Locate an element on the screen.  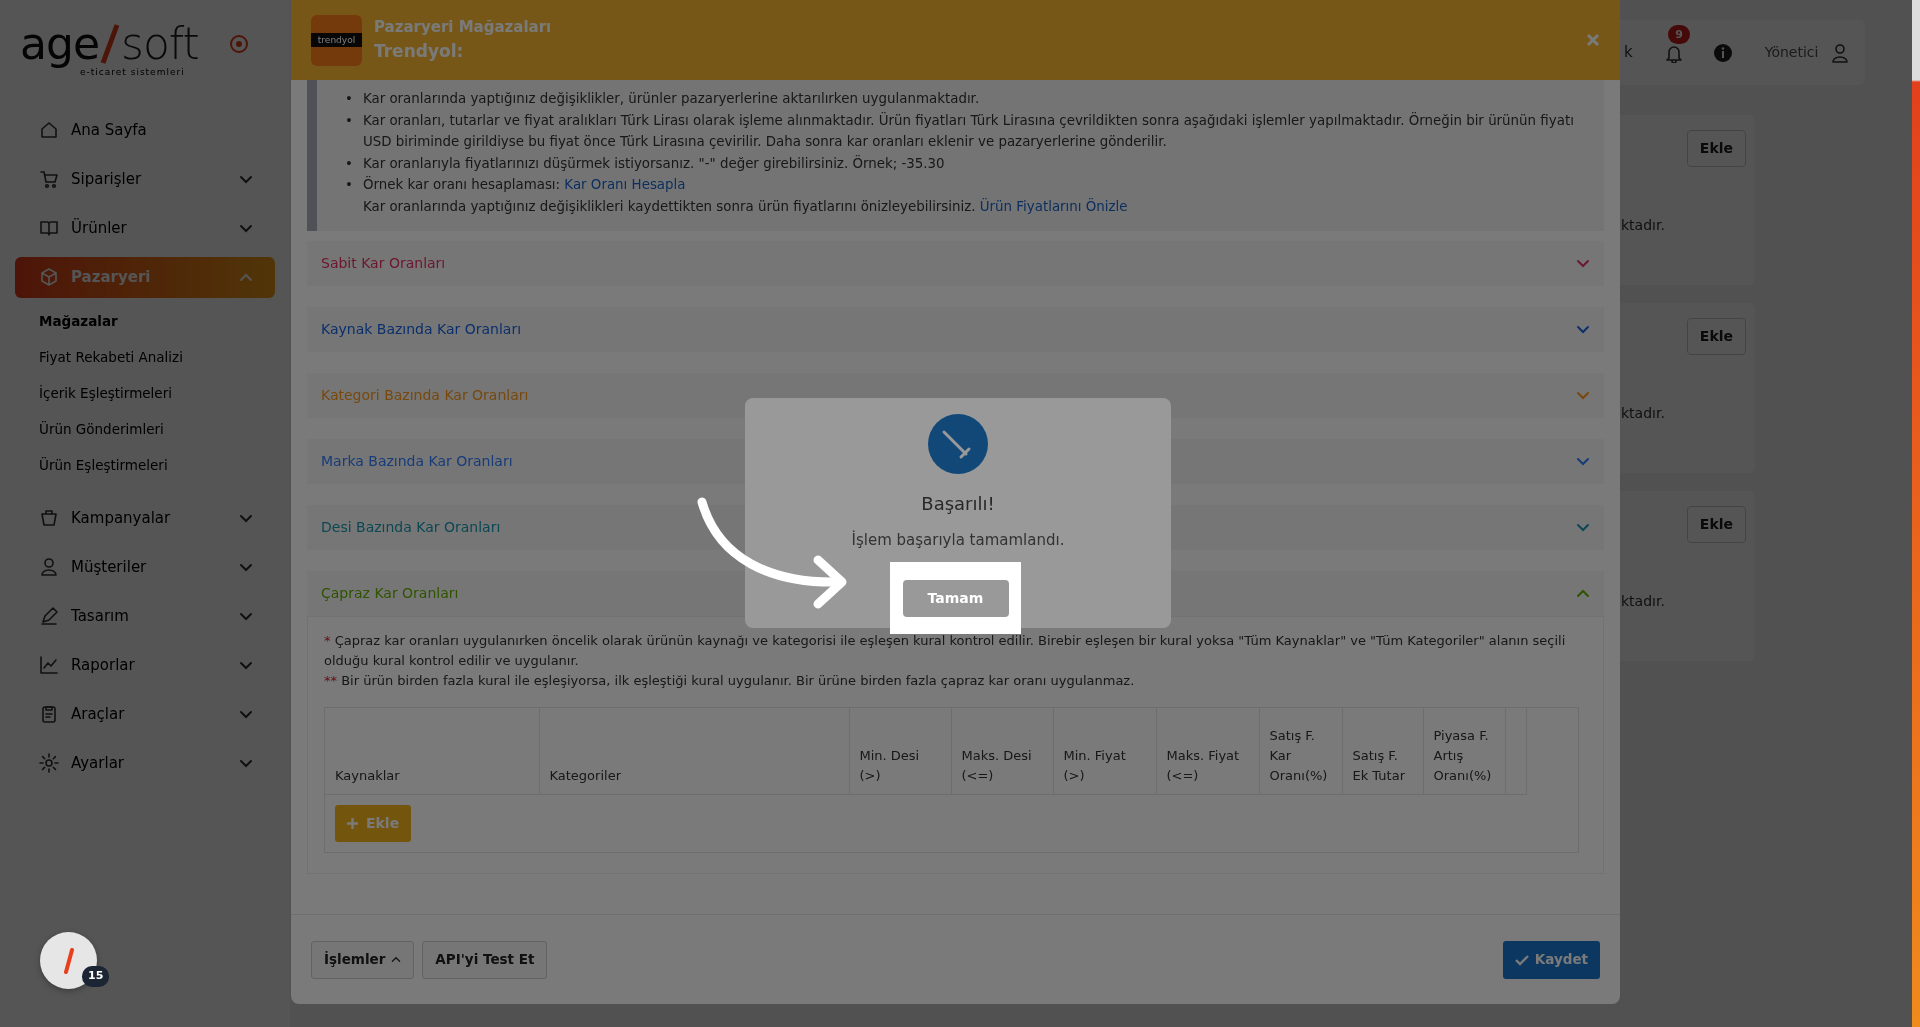
note-text: * Çapraz kar oranları uygulanırken öncelik olarak ürünün kaynağı ve kategorisi ile eşleşen kural kontrol edilir. Birebir eşleşen bir kural yoksa "Tüm Kaynaklar" ve "Tüm Kategoriler" alanın seçili olduğu kural kontrol edilir ve uygulanır. is located at coordinates (945, 651).